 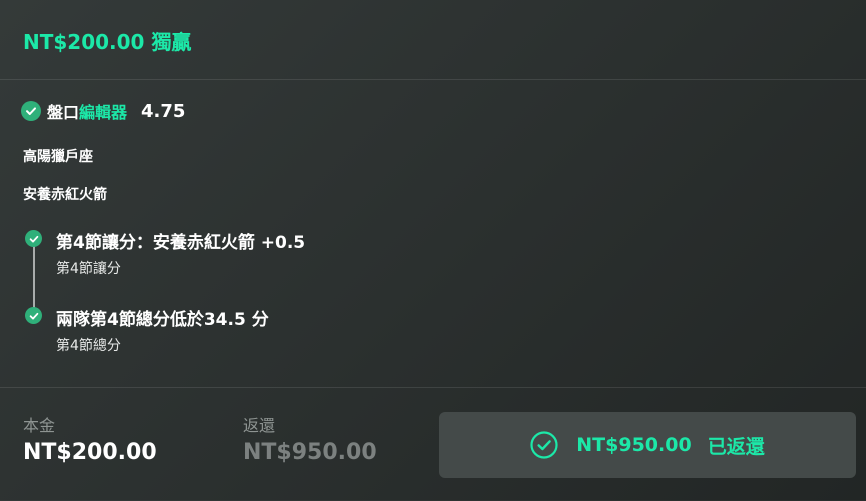 I want to click on leg-selection: 第4節讓分：安養赤紅火箭 +0.5, so click(x=181, y=243).